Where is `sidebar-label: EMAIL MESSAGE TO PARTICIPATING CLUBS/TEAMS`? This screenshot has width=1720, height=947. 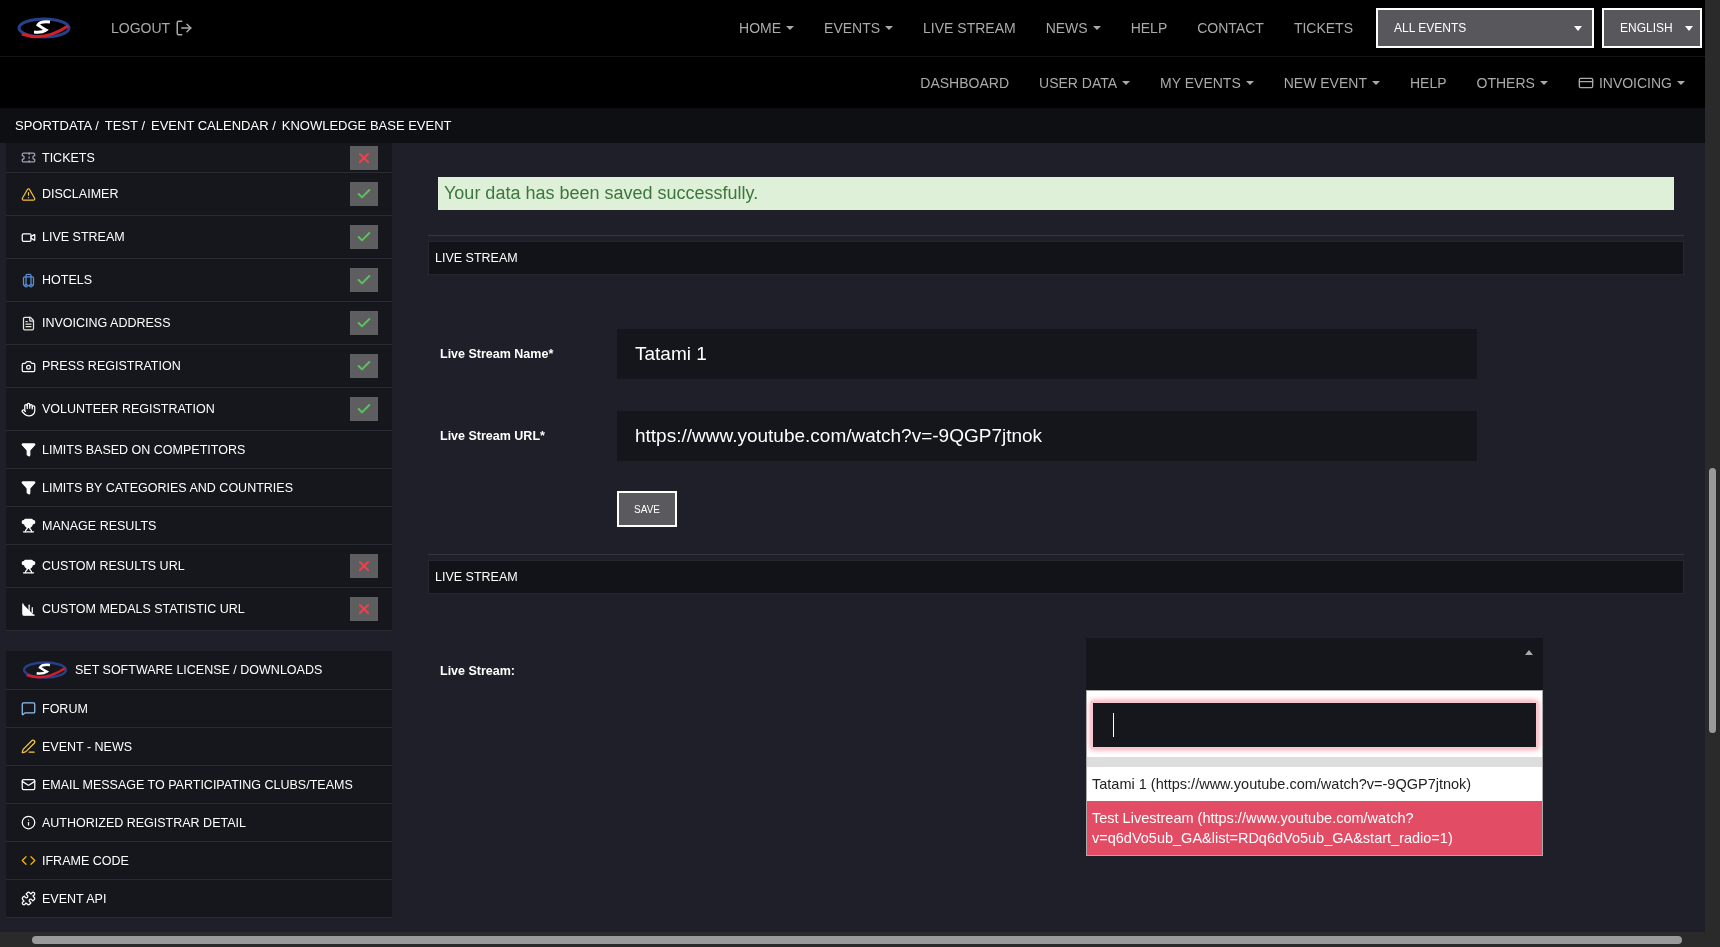 sidebar-label: EMAIL MESSAGE TO PARTICIPATING CLUBS/TEAMS is located at coordinates (198, 784).